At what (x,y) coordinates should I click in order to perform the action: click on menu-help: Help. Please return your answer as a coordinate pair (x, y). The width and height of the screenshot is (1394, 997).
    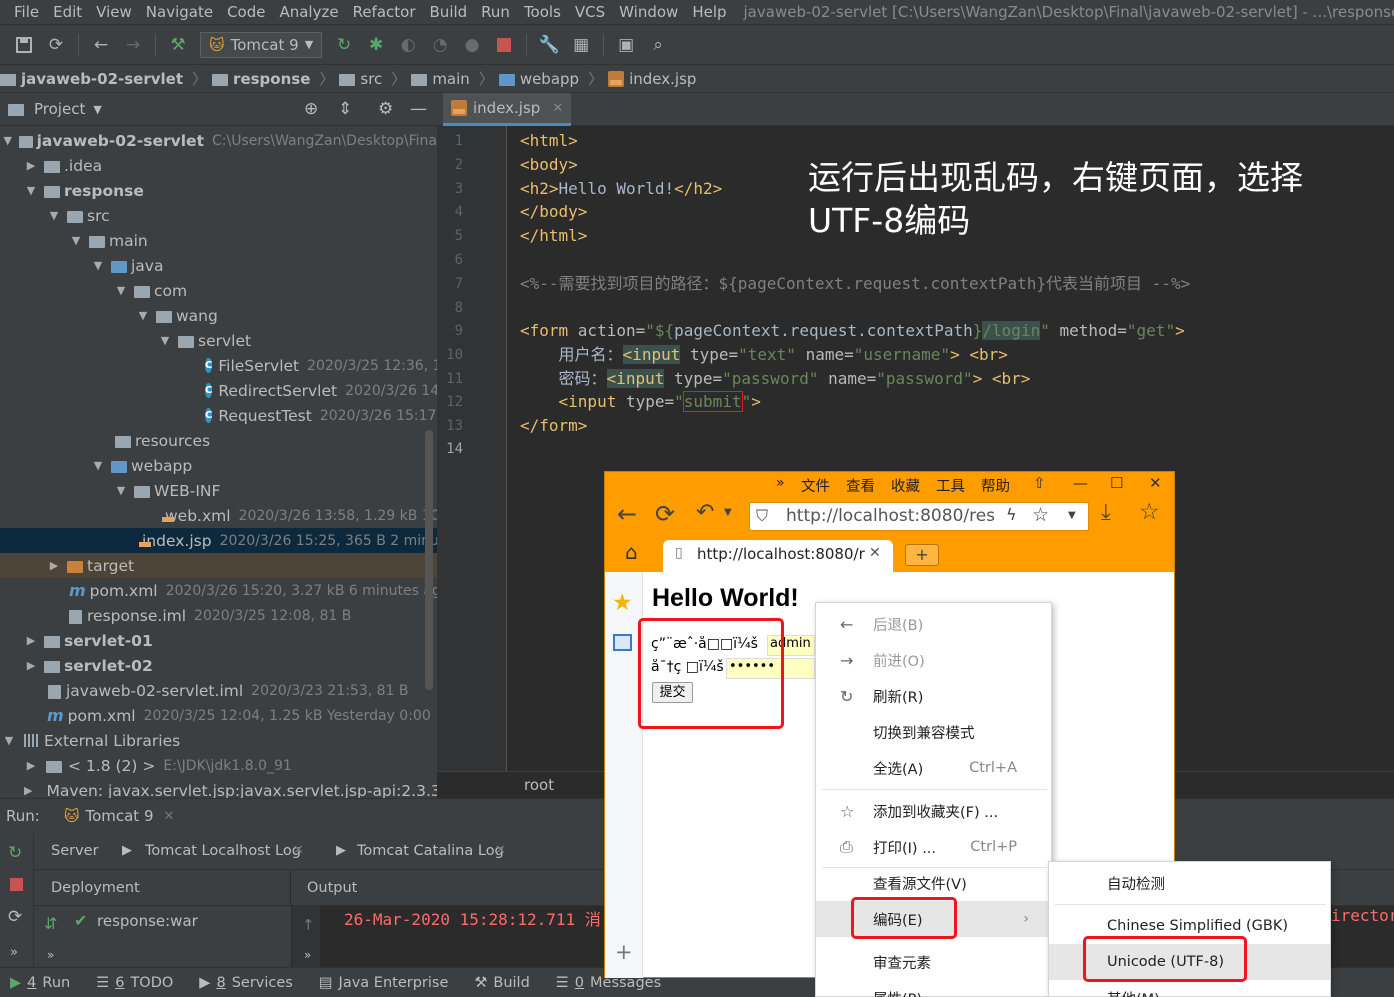
    Looking at the image, I should click on (709, 12).